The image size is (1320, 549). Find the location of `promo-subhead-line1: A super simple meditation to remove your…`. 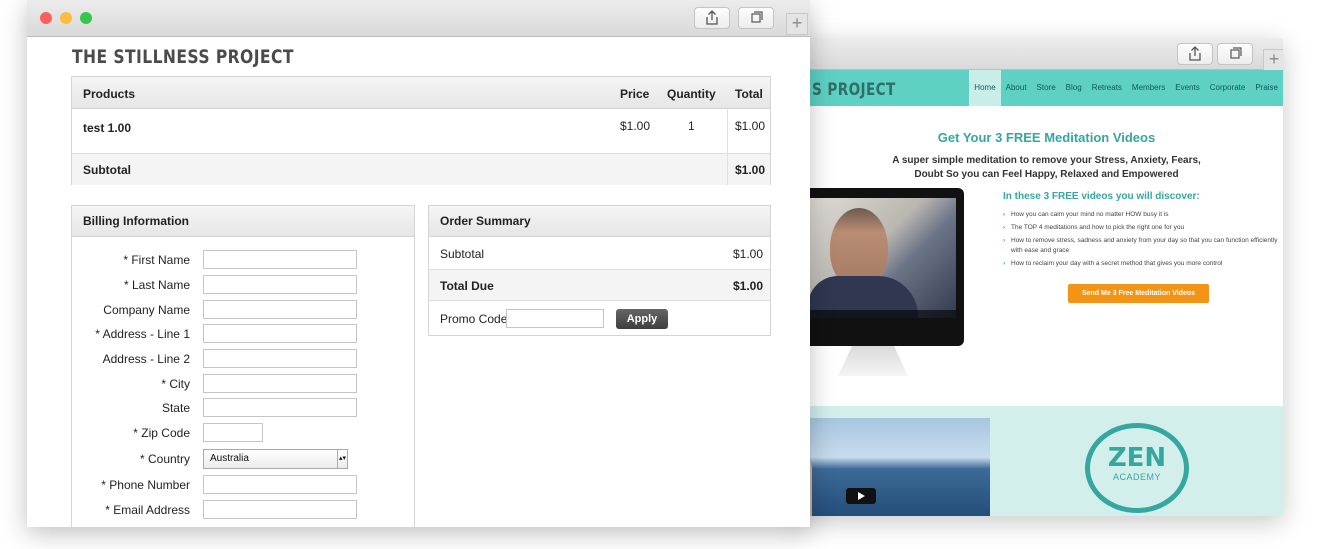

promo-subhead-line1: A super simple meditation to remove your… is located at coordinates (1046, 160).